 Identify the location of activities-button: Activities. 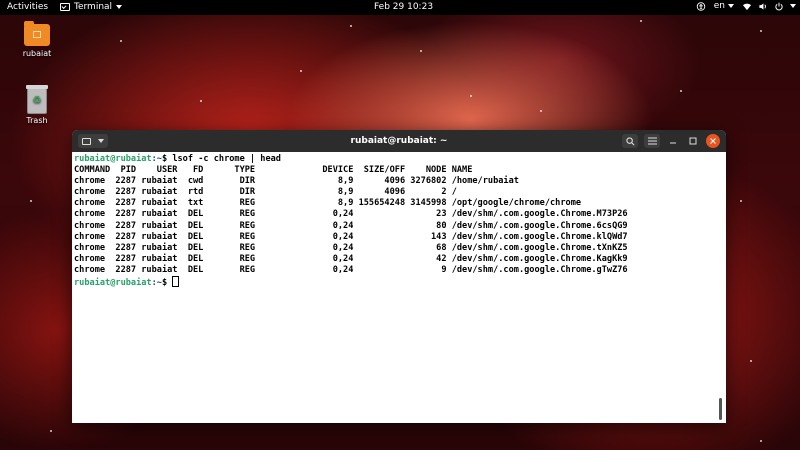
(27, 7).